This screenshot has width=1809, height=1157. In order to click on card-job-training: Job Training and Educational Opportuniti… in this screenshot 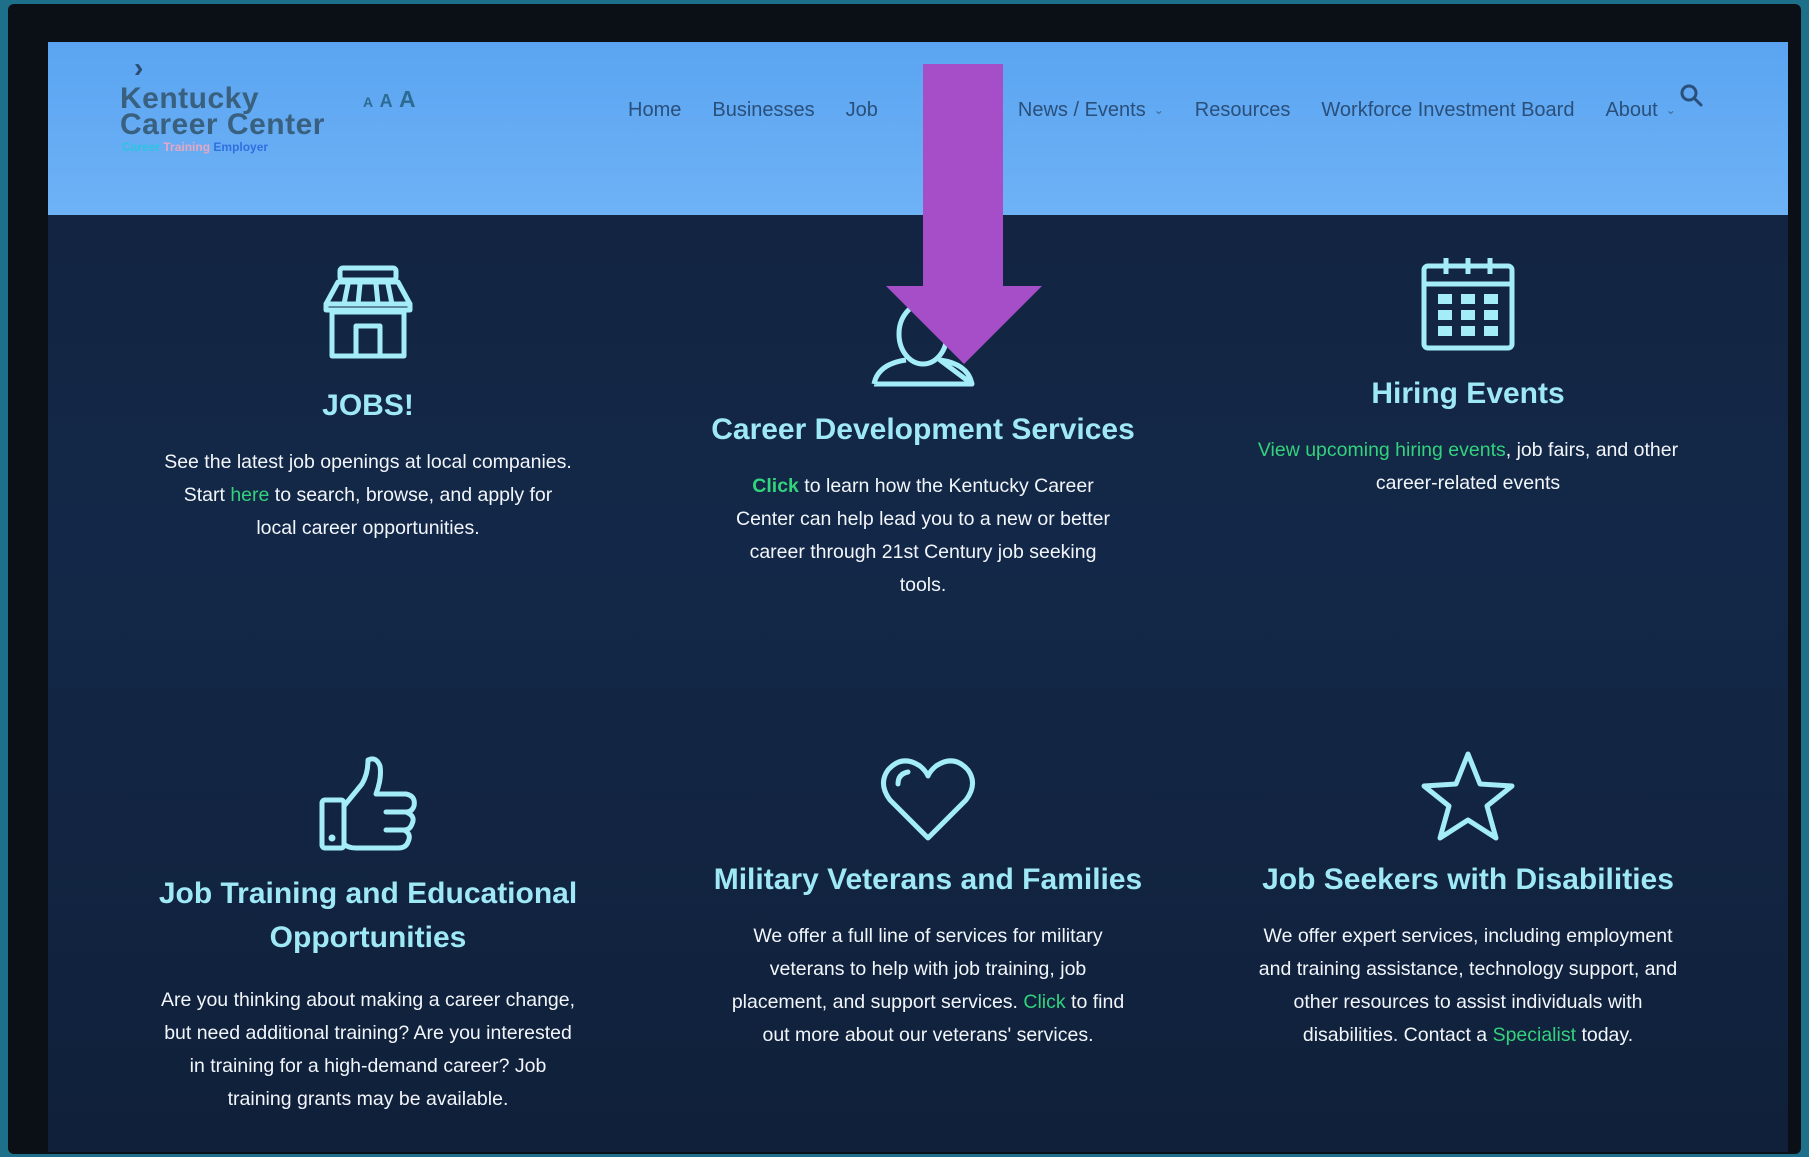, I will do `click(368, 933)`.